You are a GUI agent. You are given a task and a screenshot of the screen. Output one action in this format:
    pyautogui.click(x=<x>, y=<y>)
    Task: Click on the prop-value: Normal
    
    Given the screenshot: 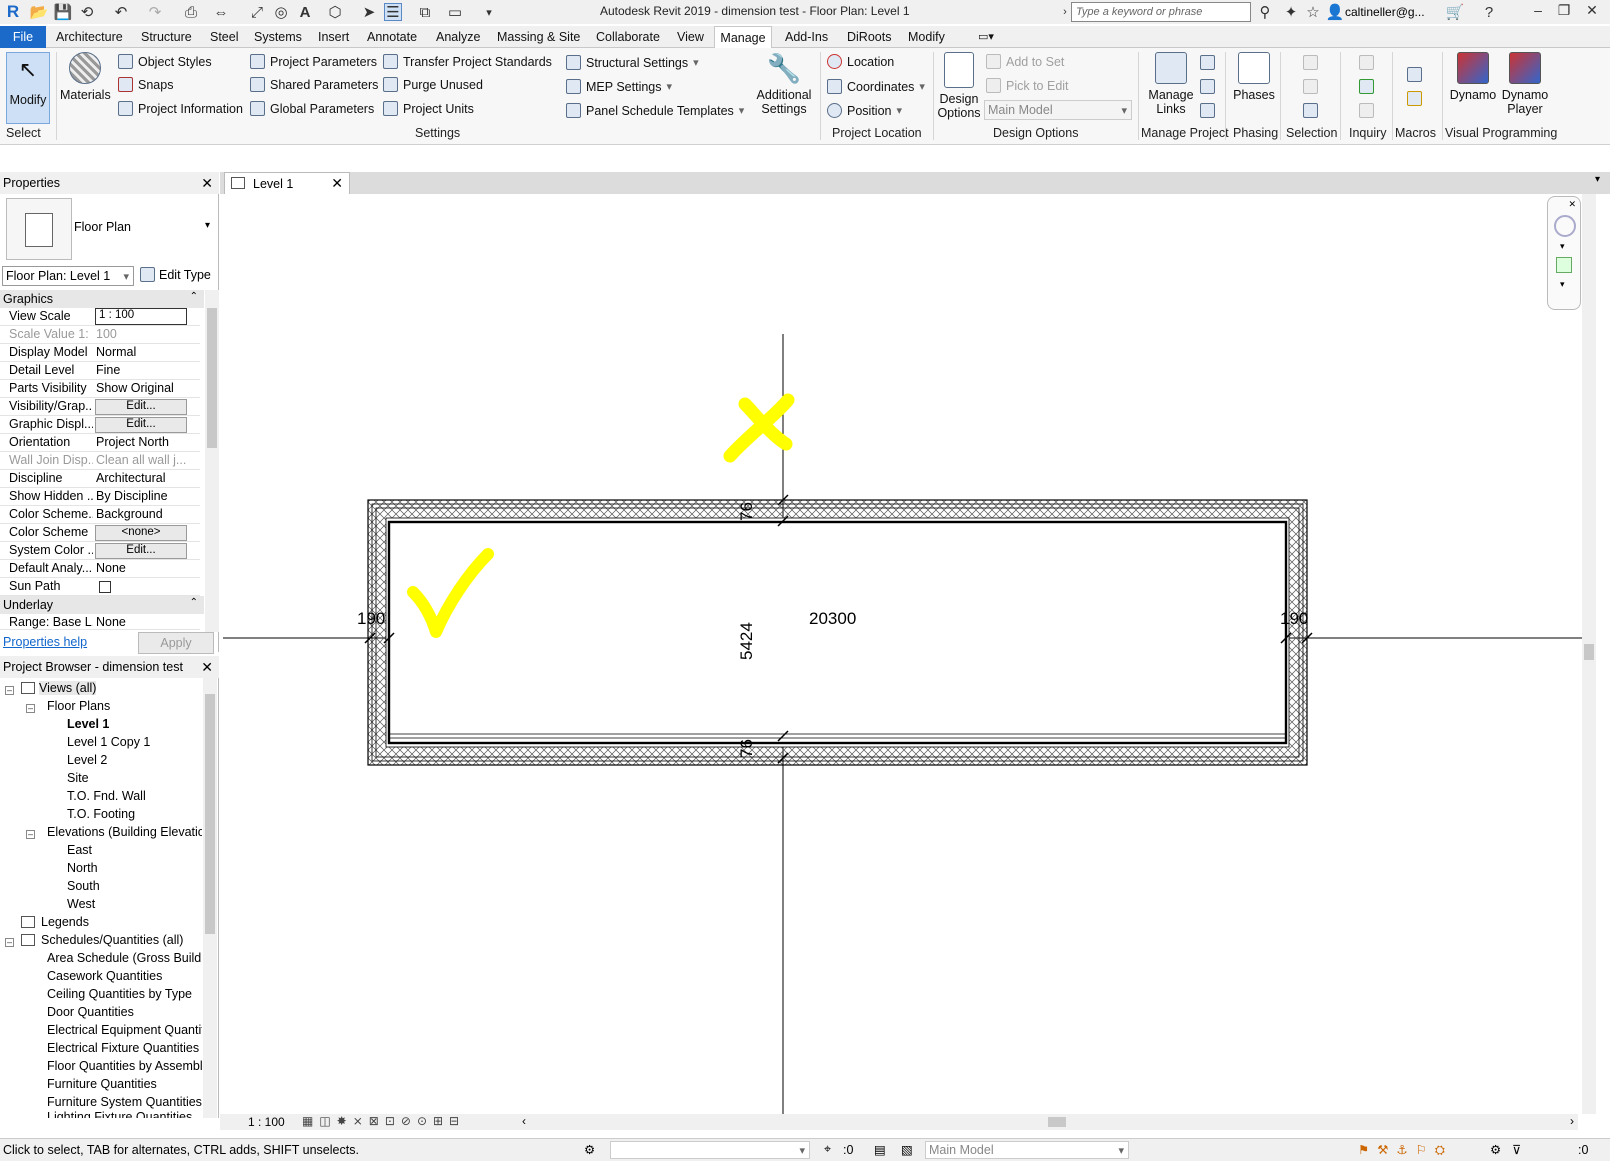 What is the action you would take?
    pyautogui.click(x=146, y=352)
    